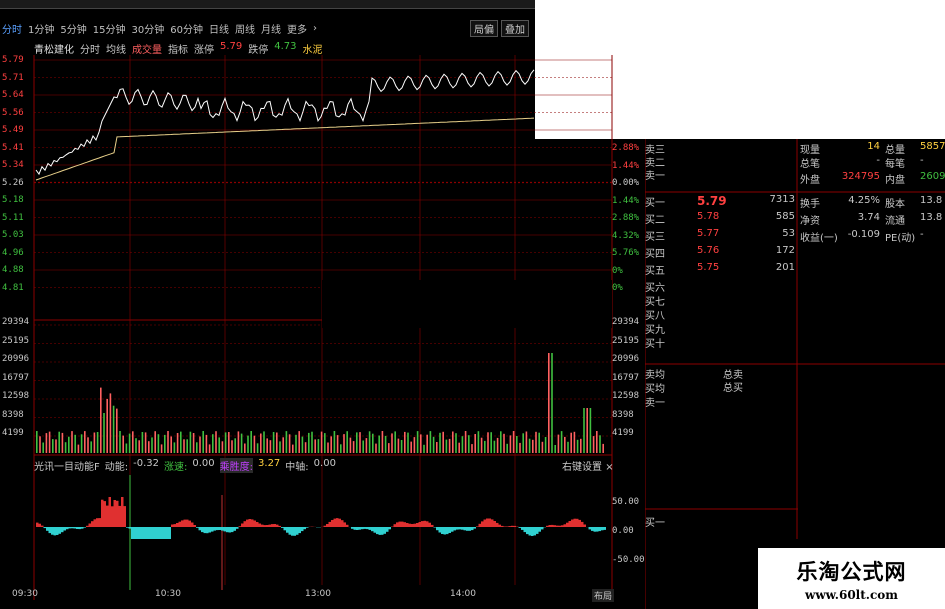 Image resolution: width=945 pixels, height=609 pixels. What do you see at coordinates (609, 467) in the screenshot?
I see `close-icon: ×` at bounding box center [609, 467].